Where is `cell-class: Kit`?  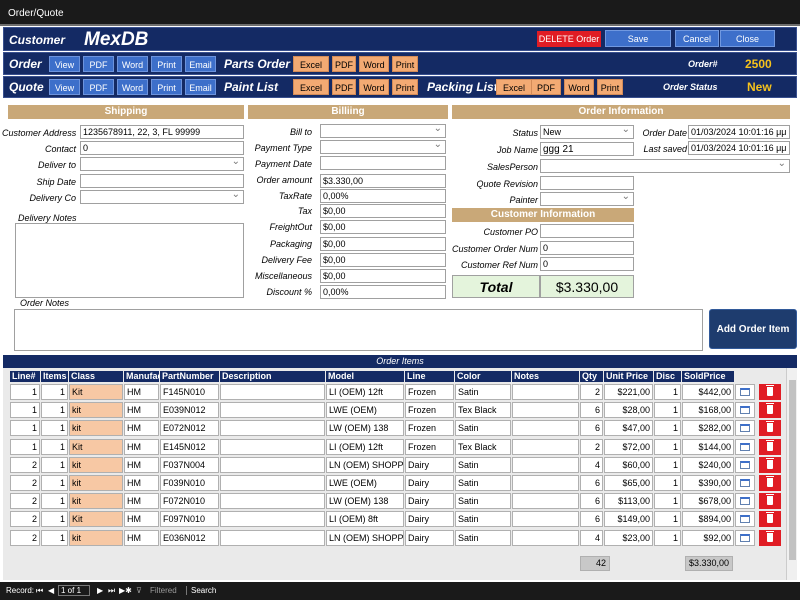 cell-class: Kit is located at coordinates (96, 446).